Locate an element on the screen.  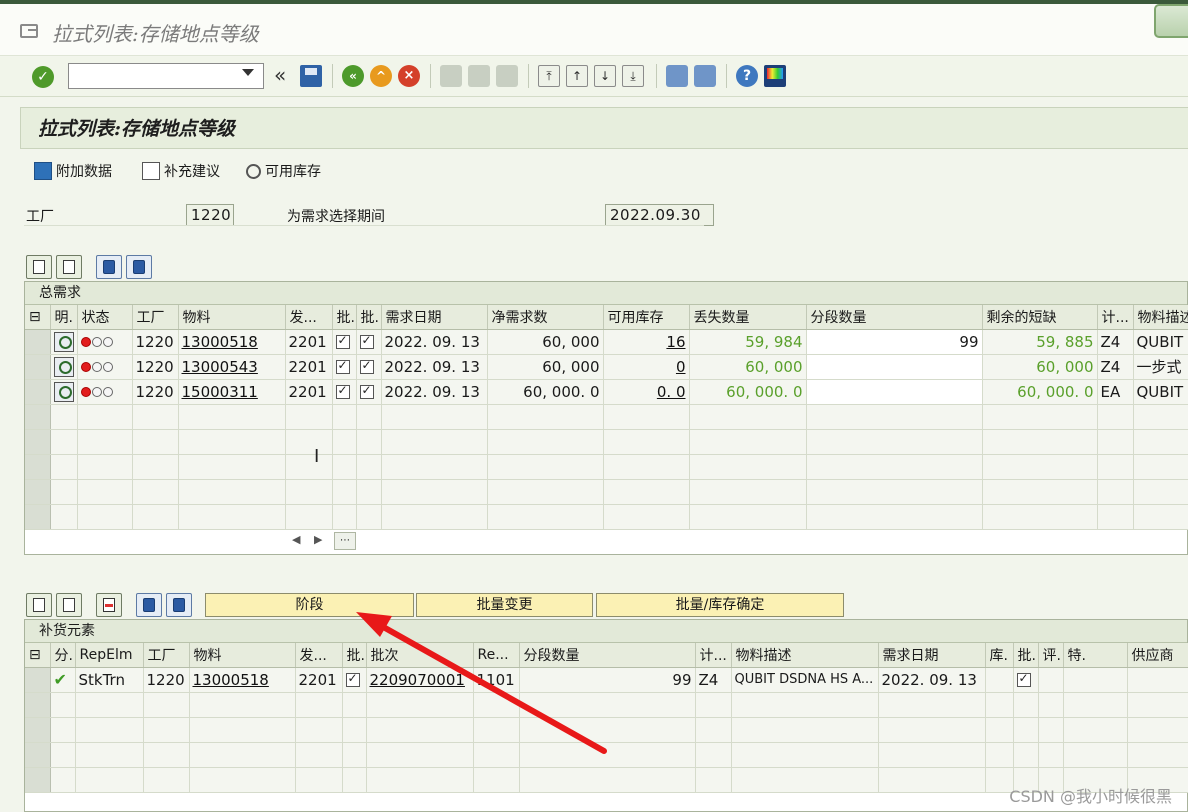
annotation-arrow is located at coordinates (481, 683).